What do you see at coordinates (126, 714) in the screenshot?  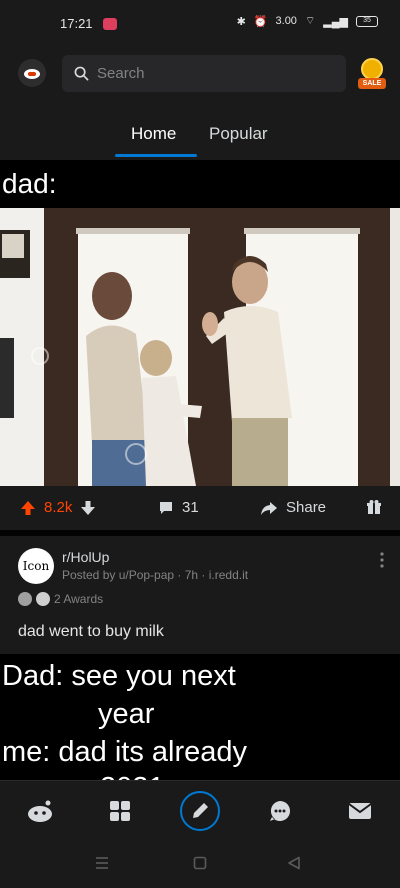 I see `caption-line-2: year` at bounding box center [126, 714].